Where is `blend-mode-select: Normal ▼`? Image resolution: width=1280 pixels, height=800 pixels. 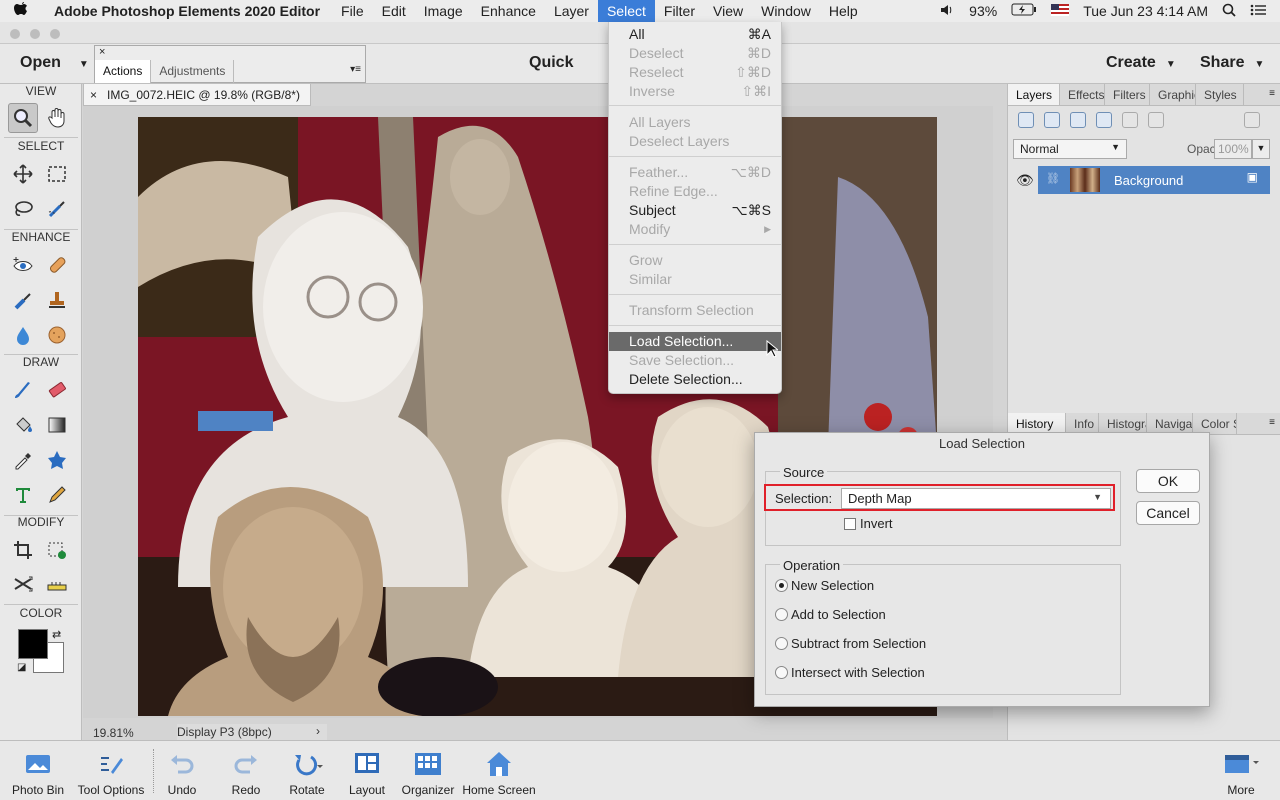
blend-mode-select: Normal ▼ is located at coordinates (1070, 149).